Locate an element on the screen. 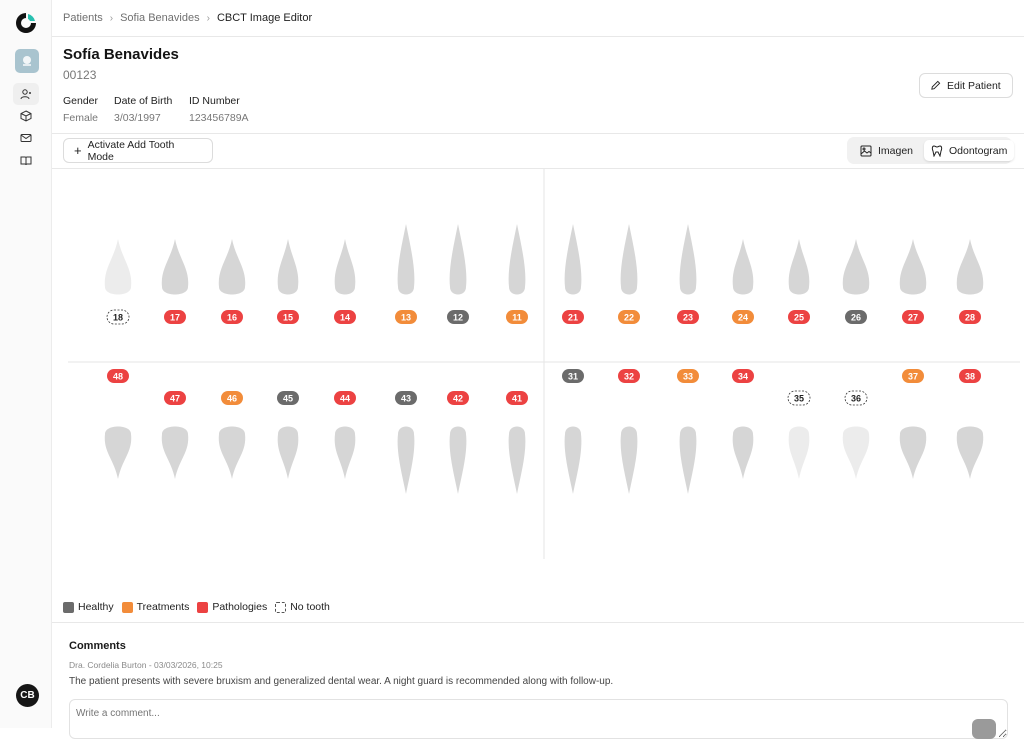  app-logo is located at coordinates (26, 23).